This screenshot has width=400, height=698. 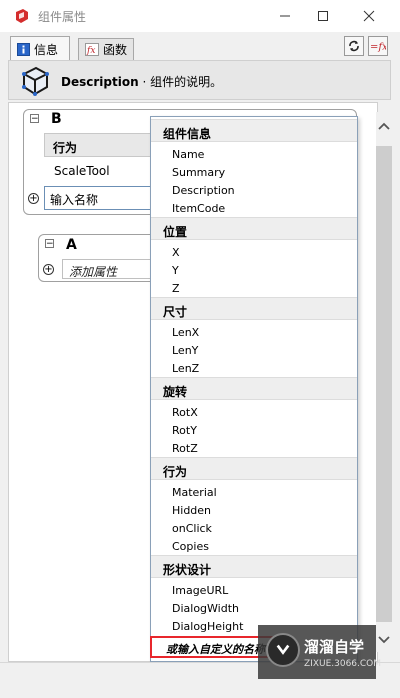 What do you see at coordinates (185, 332) in the screenshot?
I see `option-lenx: LenX` at bounding box center [185, 332].